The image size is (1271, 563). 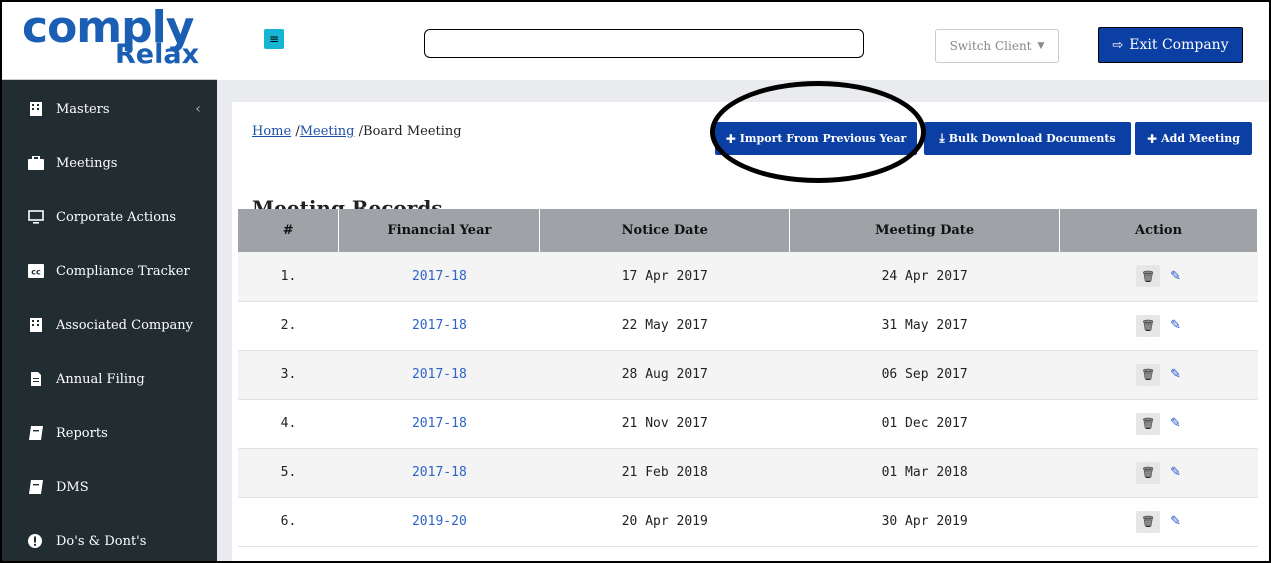 I want to click on sidebar-item-associated-company: Associated Company, so click(x=109, y=325).